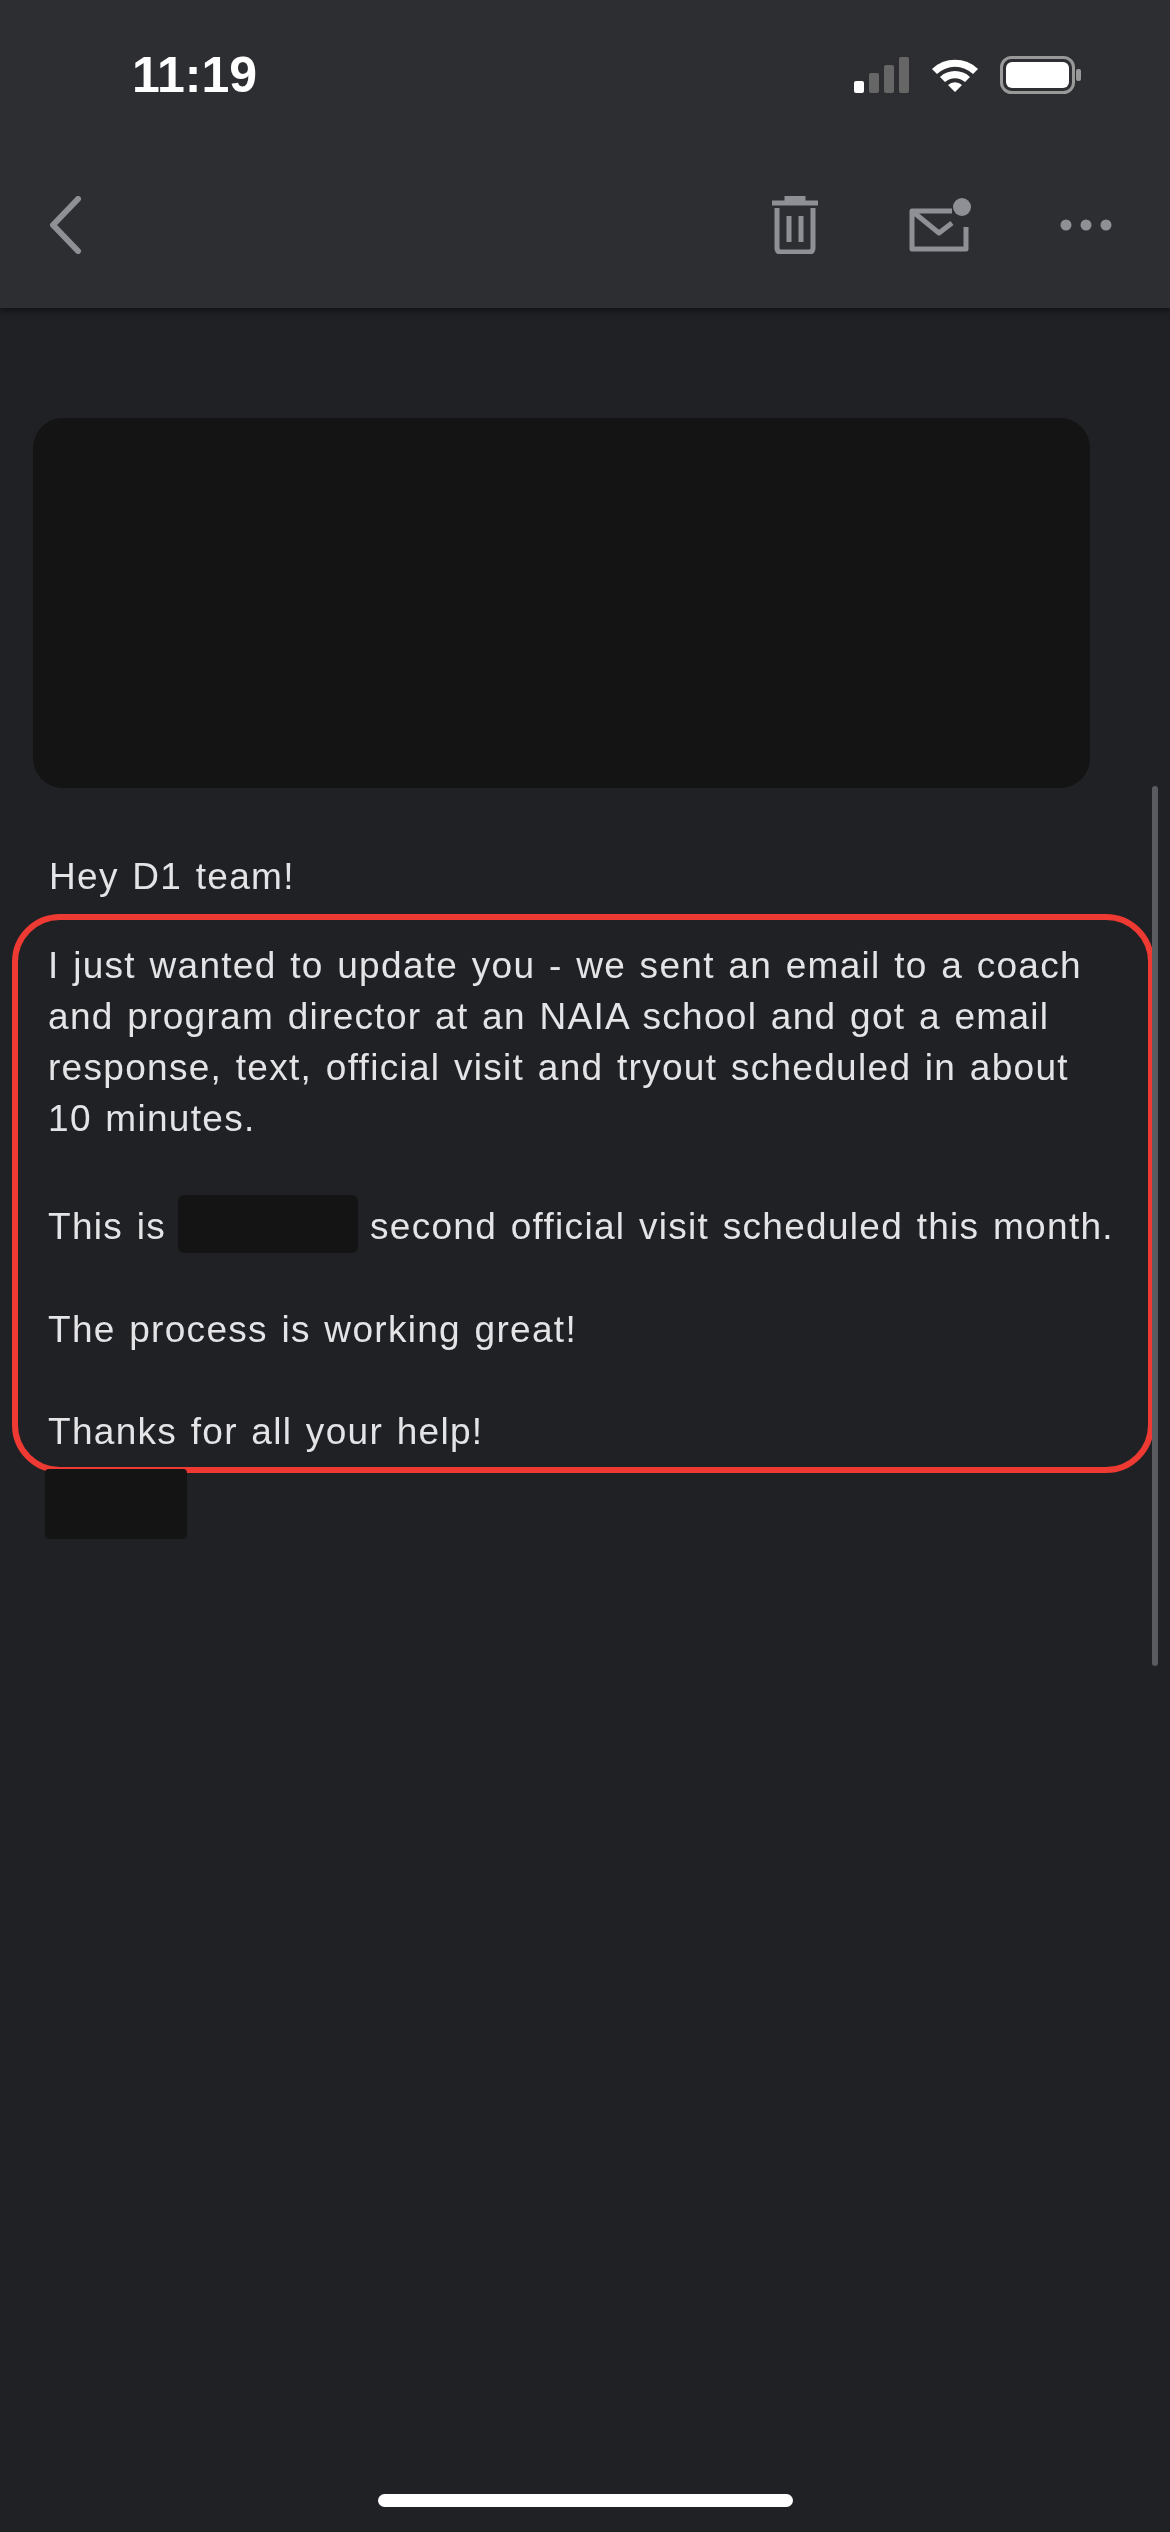  Describe the element at coordinates (565, 1042) in the screenshot. I see `message-paragraph: I just wanted to update you - we sent an email to a coach and program director at an NAIA school and got a email response, text, official visit and tryout scheduled in about 10 minutes.` at that location.